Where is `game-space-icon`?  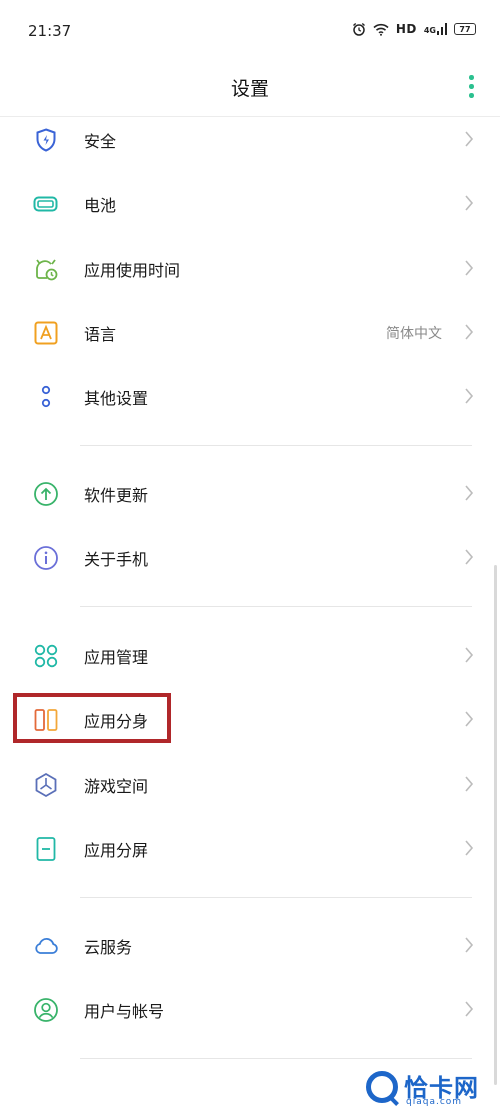
game-space-icon is located at coordinates (46, 785).